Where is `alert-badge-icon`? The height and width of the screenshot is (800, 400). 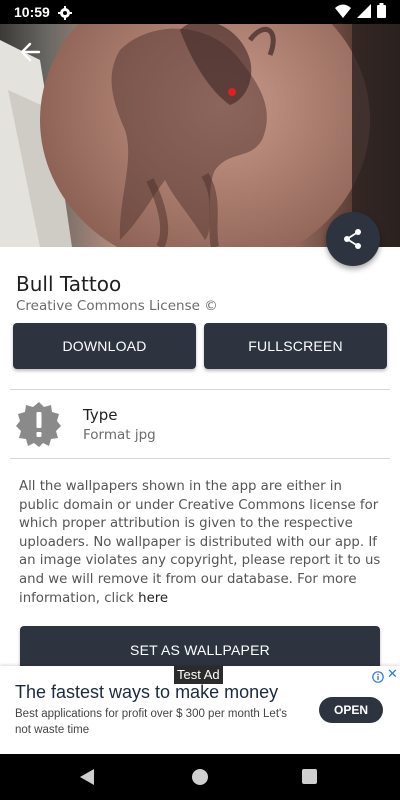 alert-badge-icon is located at coordinates (39, 424).